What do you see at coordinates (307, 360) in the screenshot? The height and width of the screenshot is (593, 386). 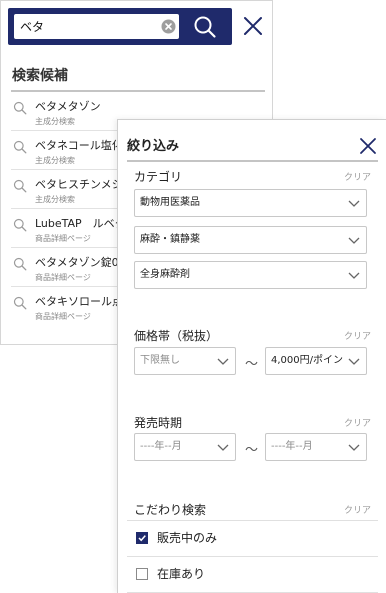 I see `select-value: 4,000円/ポイン` at bounding box center [307, 360].